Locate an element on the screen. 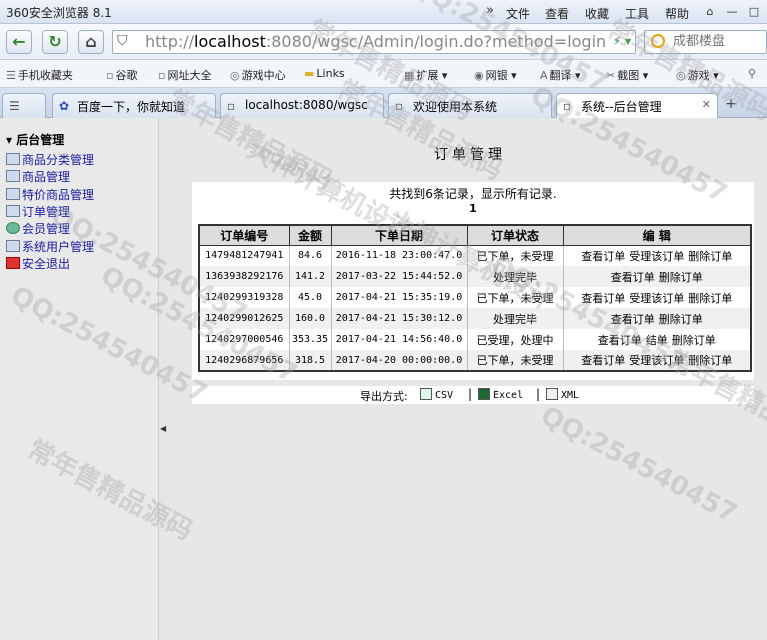 The image size is (767, 640). col-amount: 金额 is located at coordinates (310, 235).